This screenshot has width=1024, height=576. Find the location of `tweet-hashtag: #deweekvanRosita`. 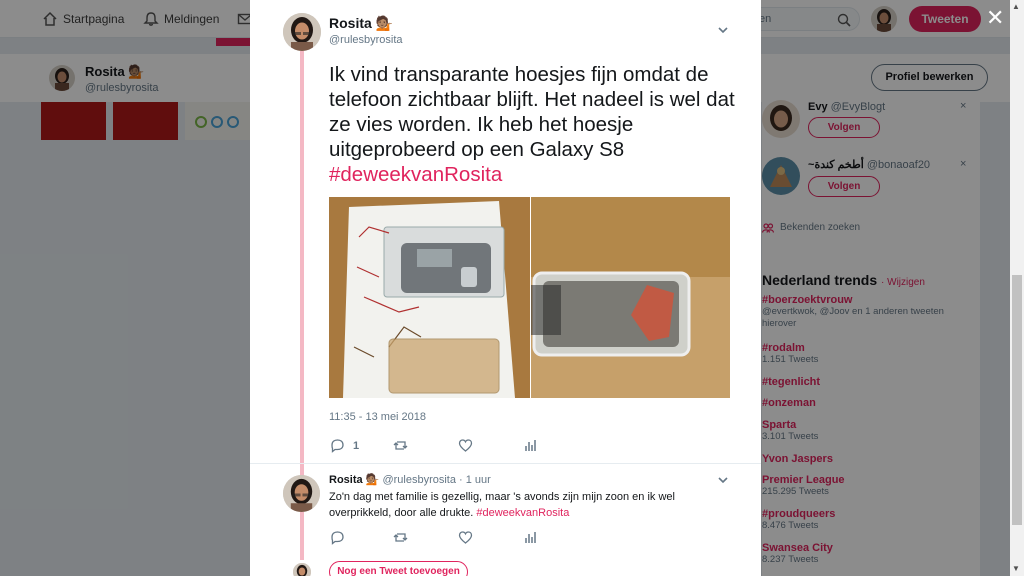

tweet-hashtag: #deweekvanRosita is located at coordinates (415, 174).